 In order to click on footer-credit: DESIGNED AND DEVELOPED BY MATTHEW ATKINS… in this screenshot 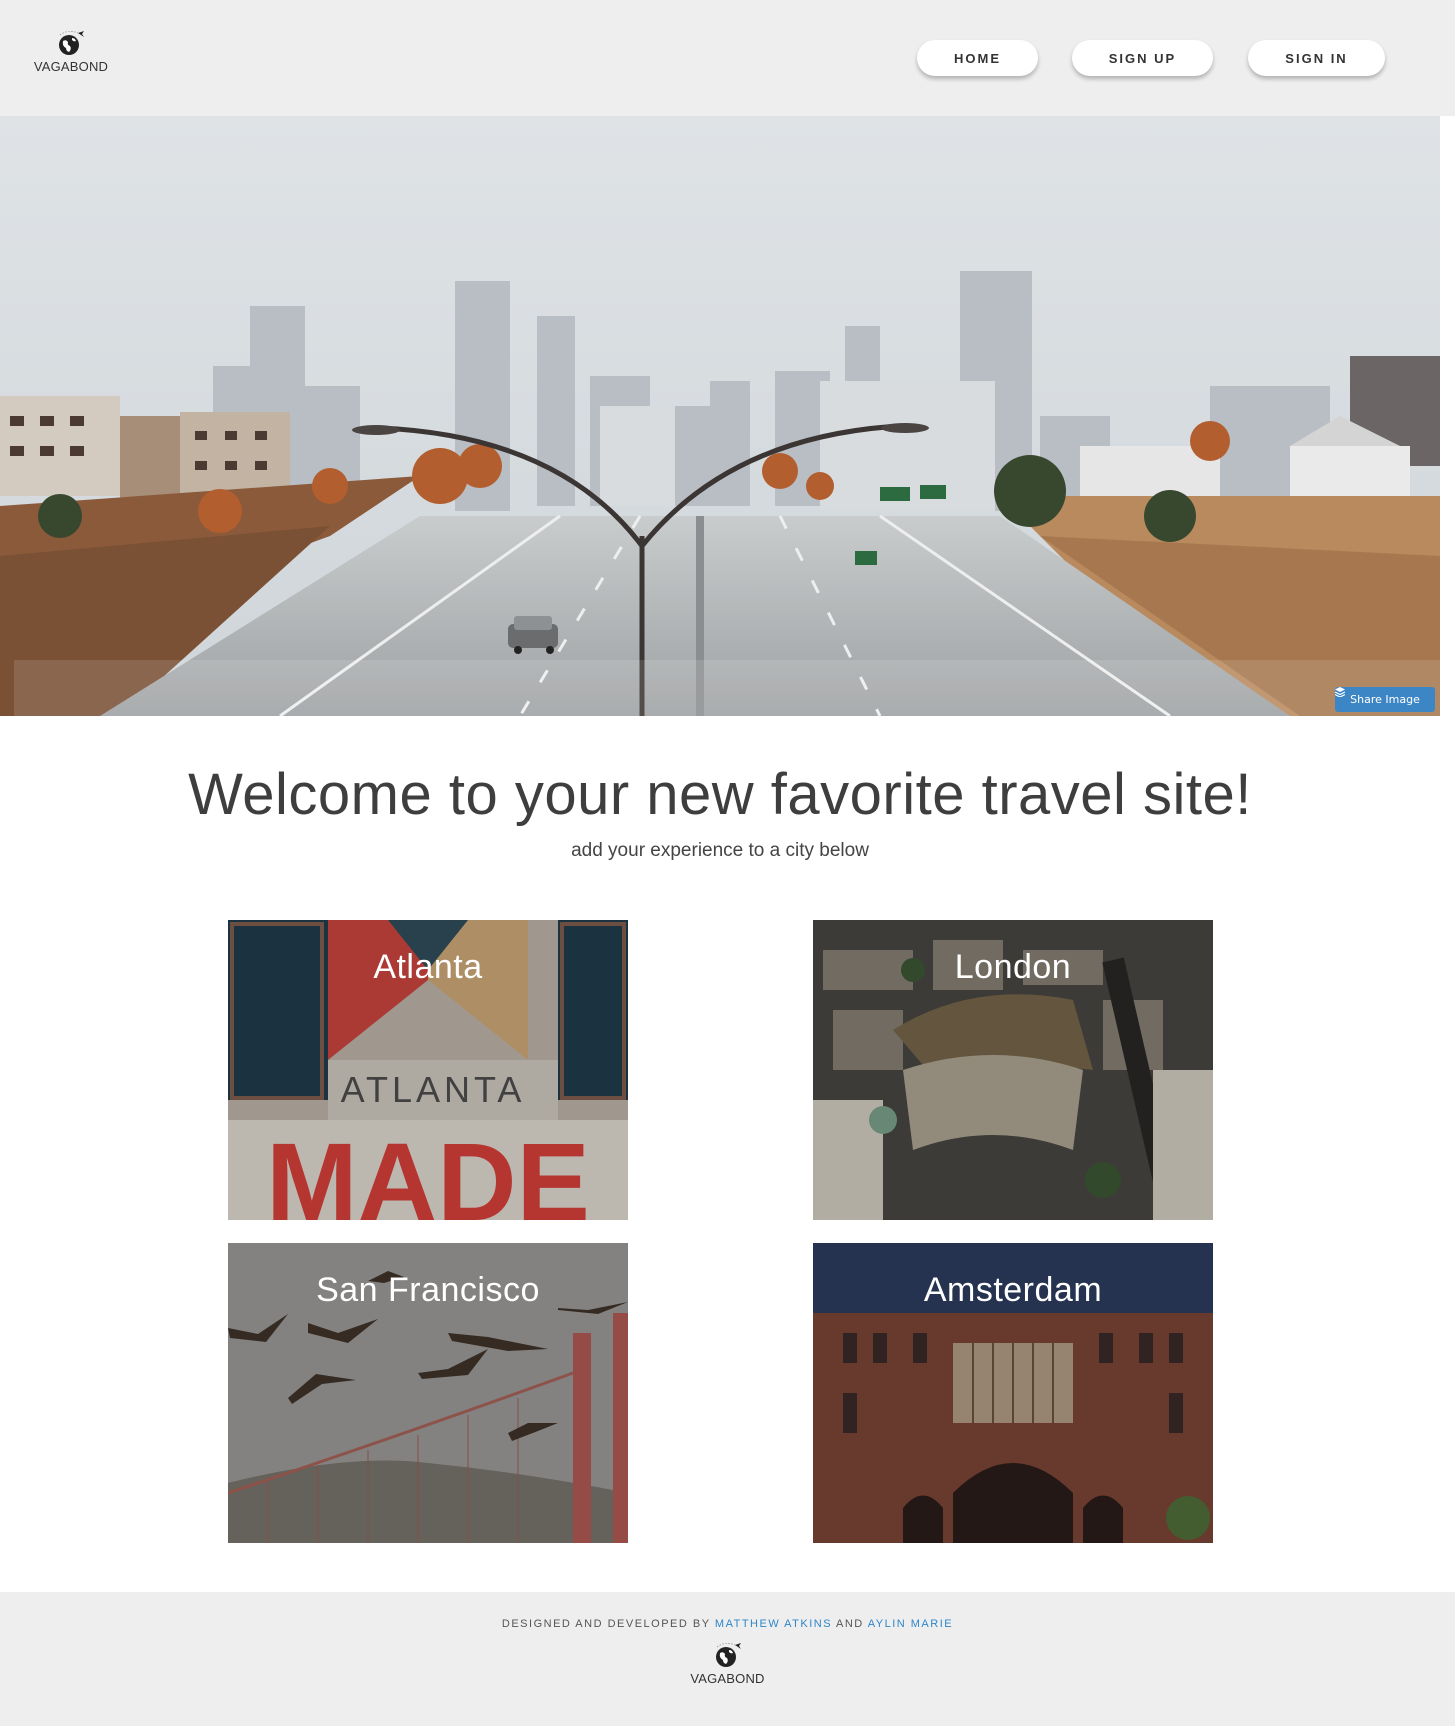, I will do `click(727, 1624)`.